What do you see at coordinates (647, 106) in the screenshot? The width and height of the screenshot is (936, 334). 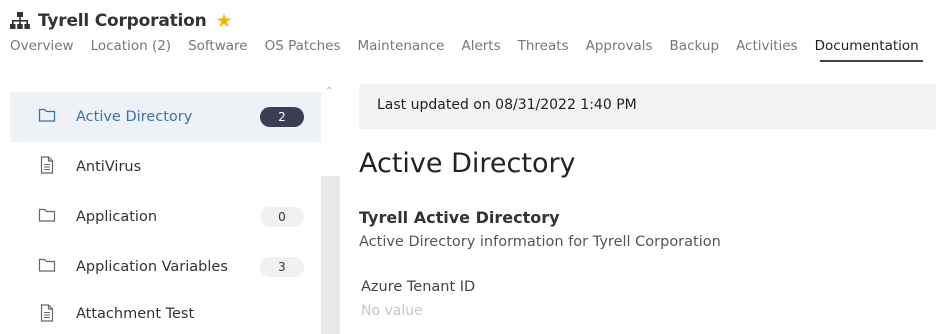 I see `last-updated-banner: Last updated on 08/31/2022 1:40 PM` at bounding box center [647, 106].